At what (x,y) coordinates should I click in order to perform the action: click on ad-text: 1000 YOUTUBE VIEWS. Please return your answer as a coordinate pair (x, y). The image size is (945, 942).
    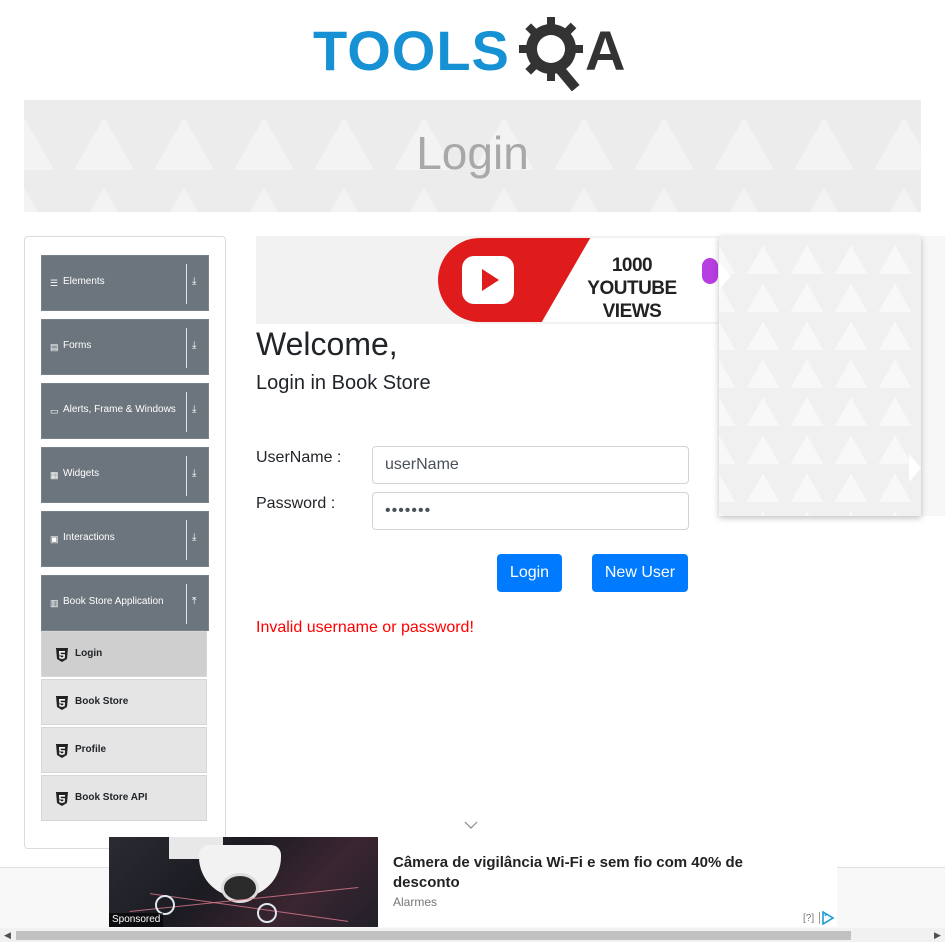
    Looking at the image, I should click on (632, 288).